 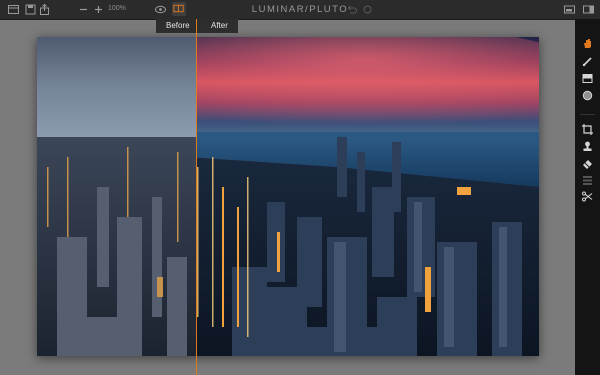 What do you see at coordinates (587, 43) in the screenshot?
I see `brush-hand-icon` at bounding box center [587, 43].